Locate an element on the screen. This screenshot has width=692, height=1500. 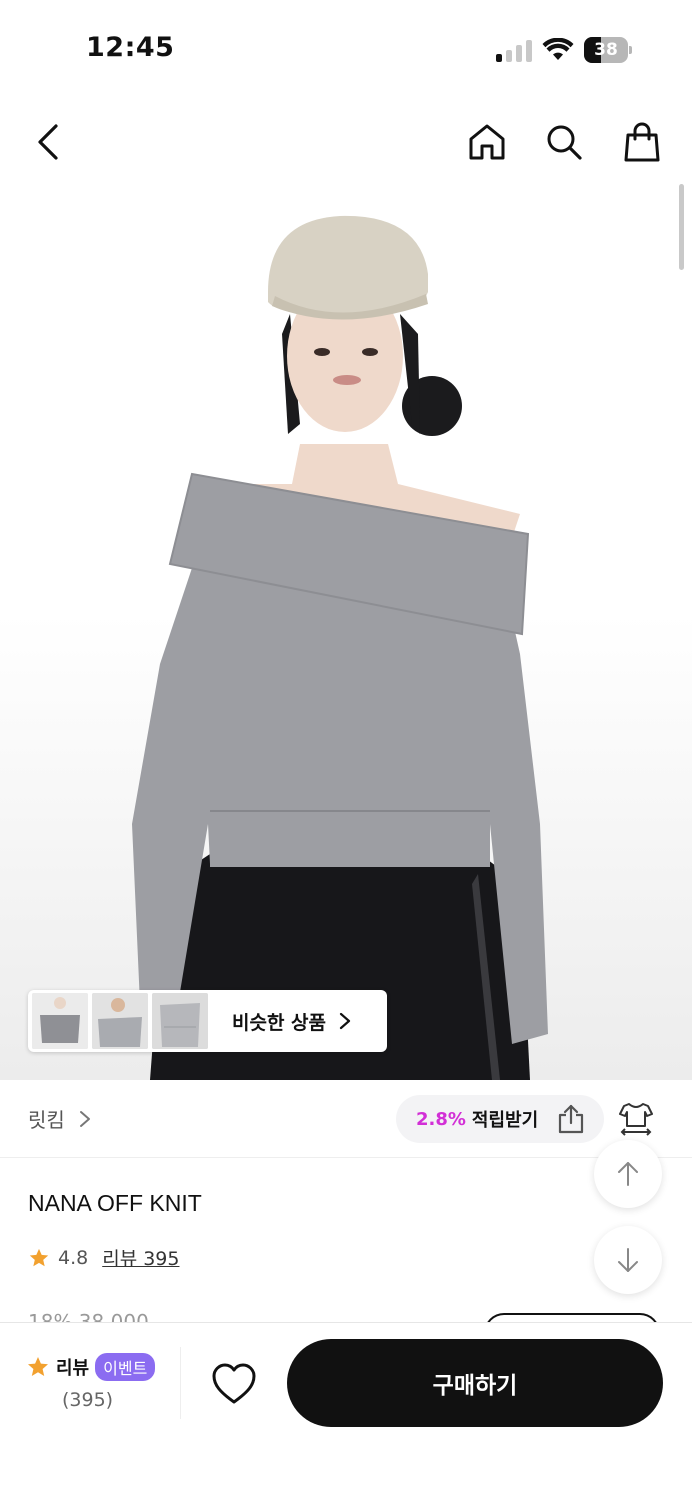
arrow-down-icon is located at coordinates (628, 1260).